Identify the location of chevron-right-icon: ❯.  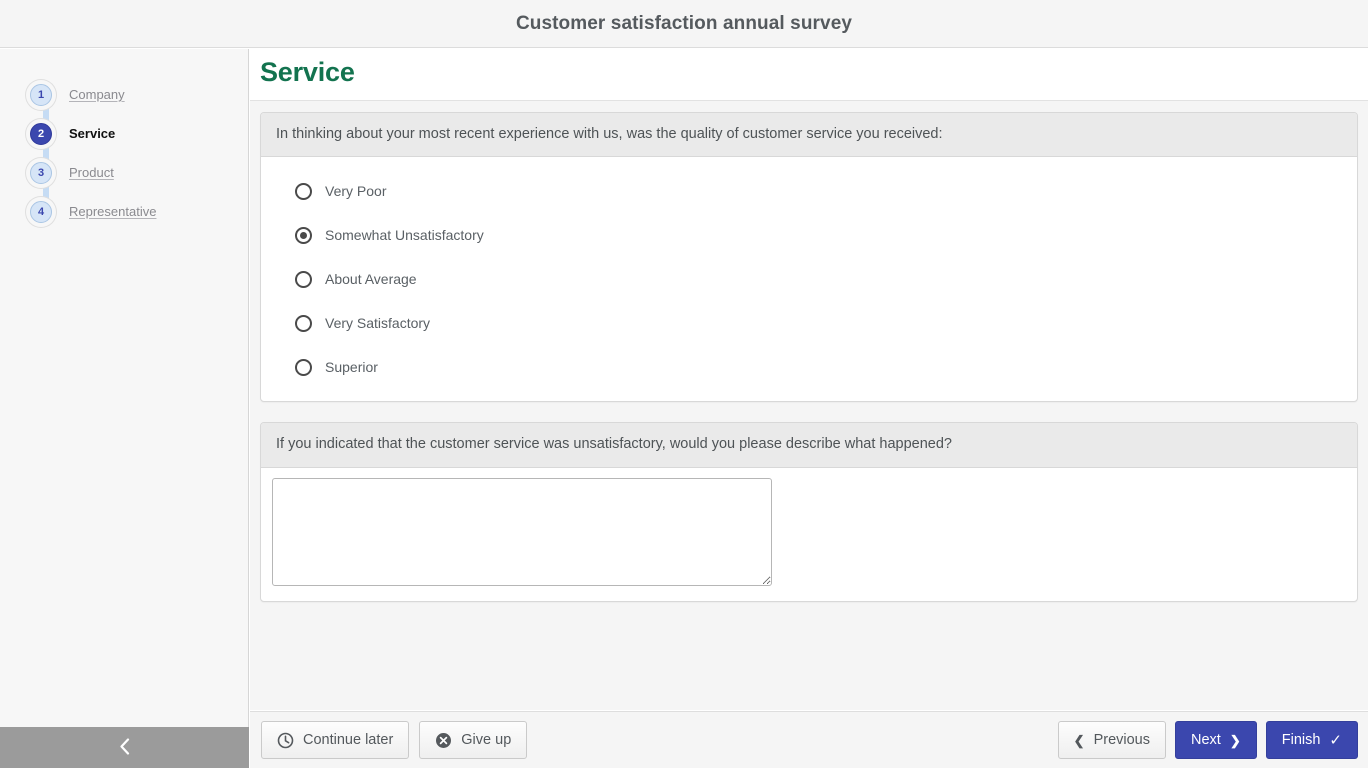
(1235, 740).